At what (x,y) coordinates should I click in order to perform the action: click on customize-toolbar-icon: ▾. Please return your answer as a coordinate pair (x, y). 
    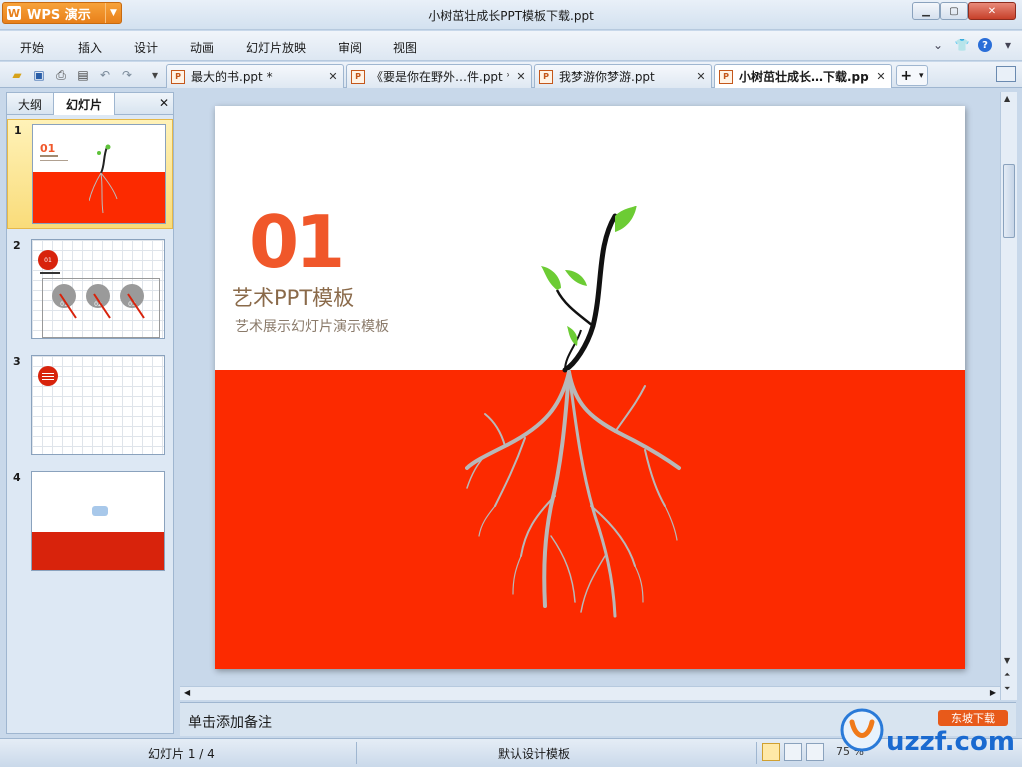
    Looking at the image, I should click on (155, 75).